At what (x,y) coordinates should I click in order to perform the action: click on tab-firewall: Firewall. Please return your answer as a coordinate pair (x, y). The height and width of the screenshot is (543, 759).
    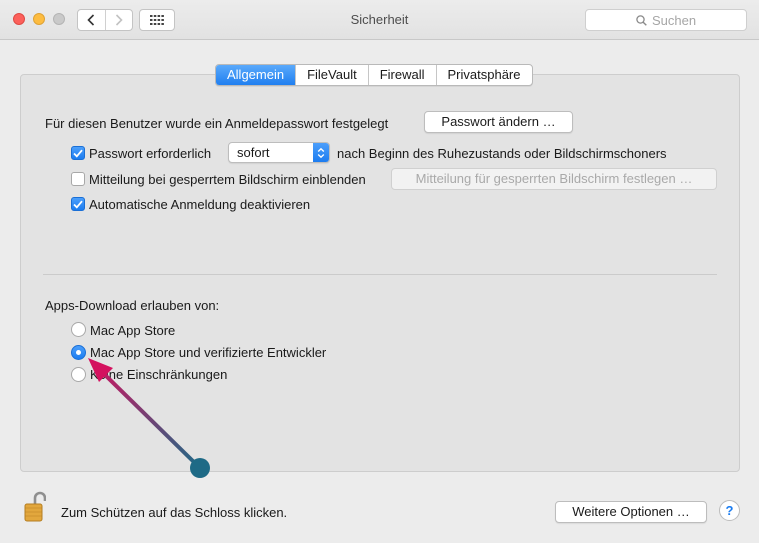
    Looking at the image, I should click on (401, 75).